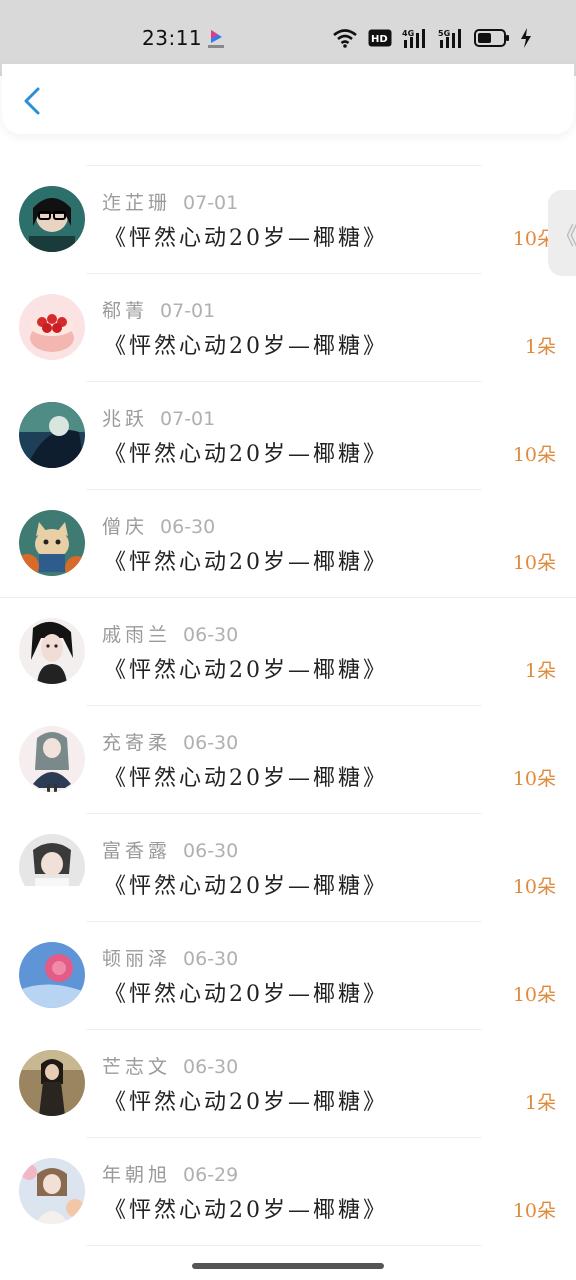 This screenshot has height=1280, width=576. Describe the element at coordinates (565, 236) in the screenshot. I see `chevron-left-icon: 《` at that location.